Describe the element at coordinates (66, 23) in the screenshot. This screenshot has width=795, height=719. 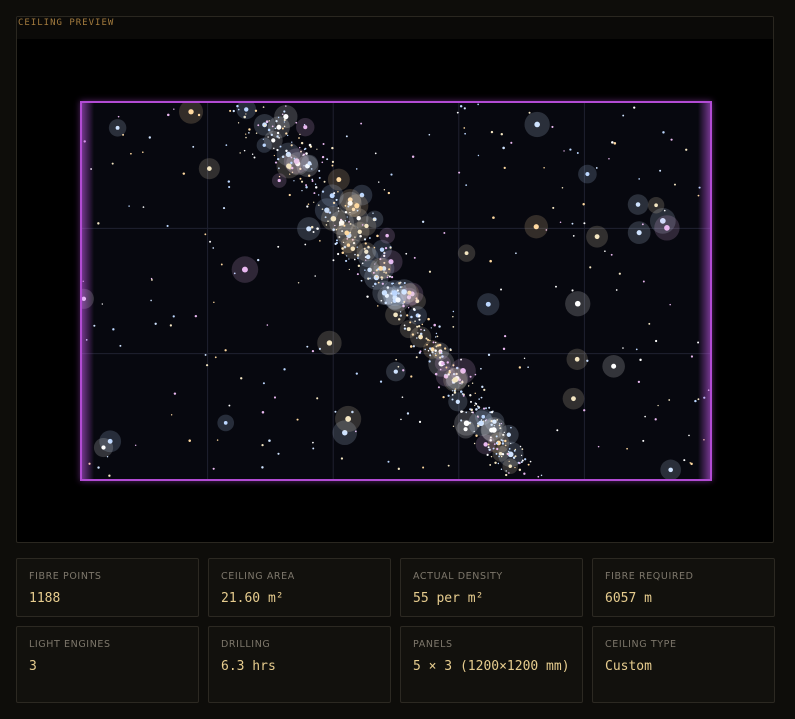
I see `preview-title: CEILING PREVIEW` at that location.